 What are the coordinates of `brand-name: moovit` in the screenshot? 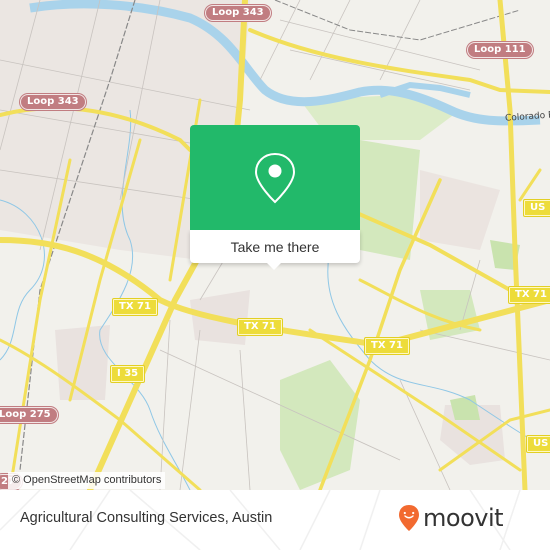 It's located at (463, 518).